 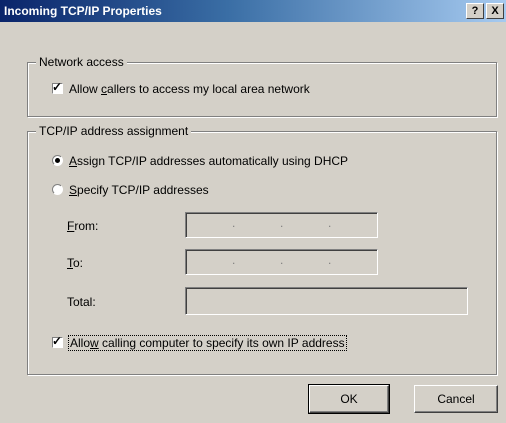 What do you see at coordinates (253, 11) in the screenshot?
I see `title-bar: Incoming TCP/IP Properties ? X` at bounding box center [253, 11].